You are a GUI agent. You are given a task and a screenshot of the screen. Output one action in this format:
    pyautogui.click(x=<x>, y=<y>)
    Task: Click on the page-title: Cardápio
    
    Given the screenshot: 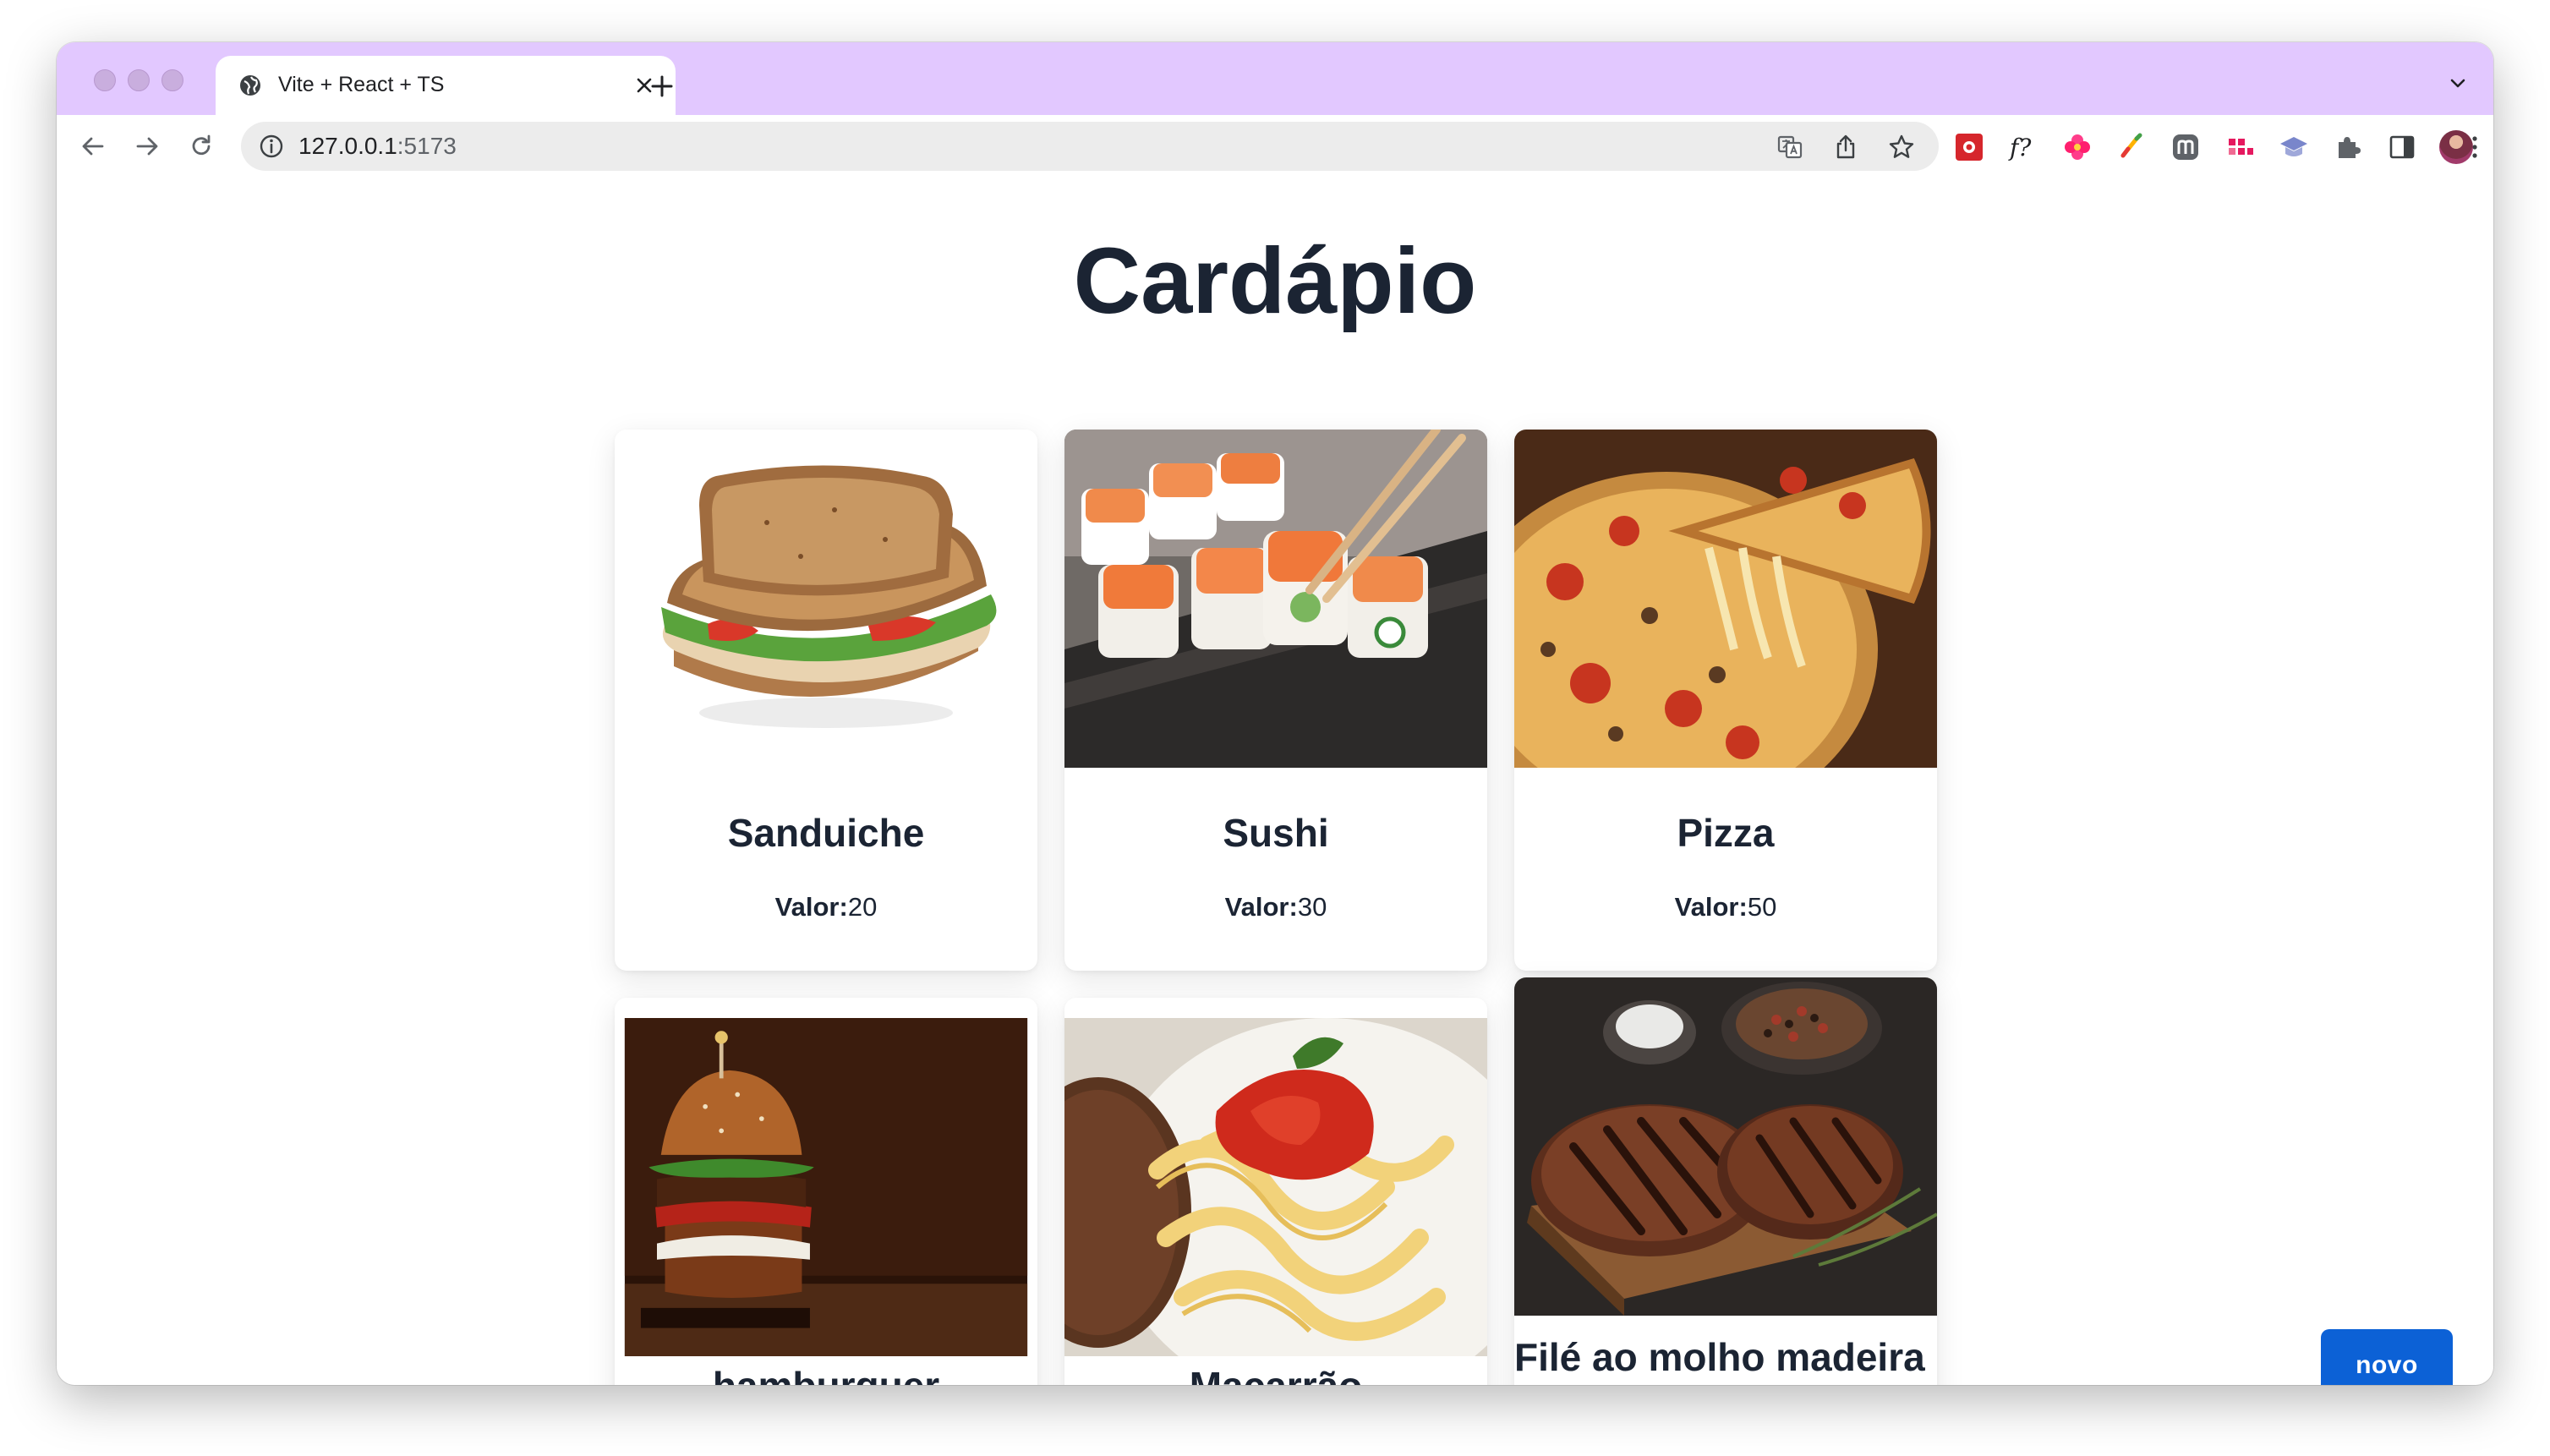 What is the action you would take?
    pyautogui.click(x=1275, y=281)
    